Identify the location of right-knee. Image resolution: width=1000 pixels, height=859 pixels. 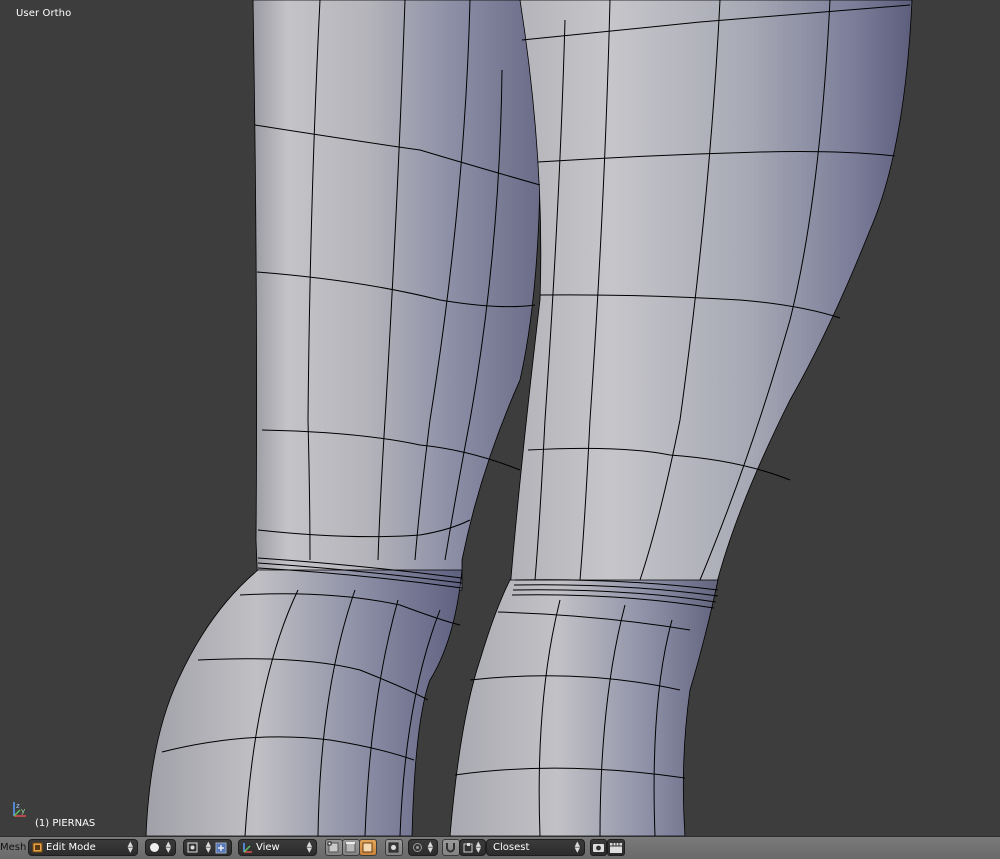
(584, 707).